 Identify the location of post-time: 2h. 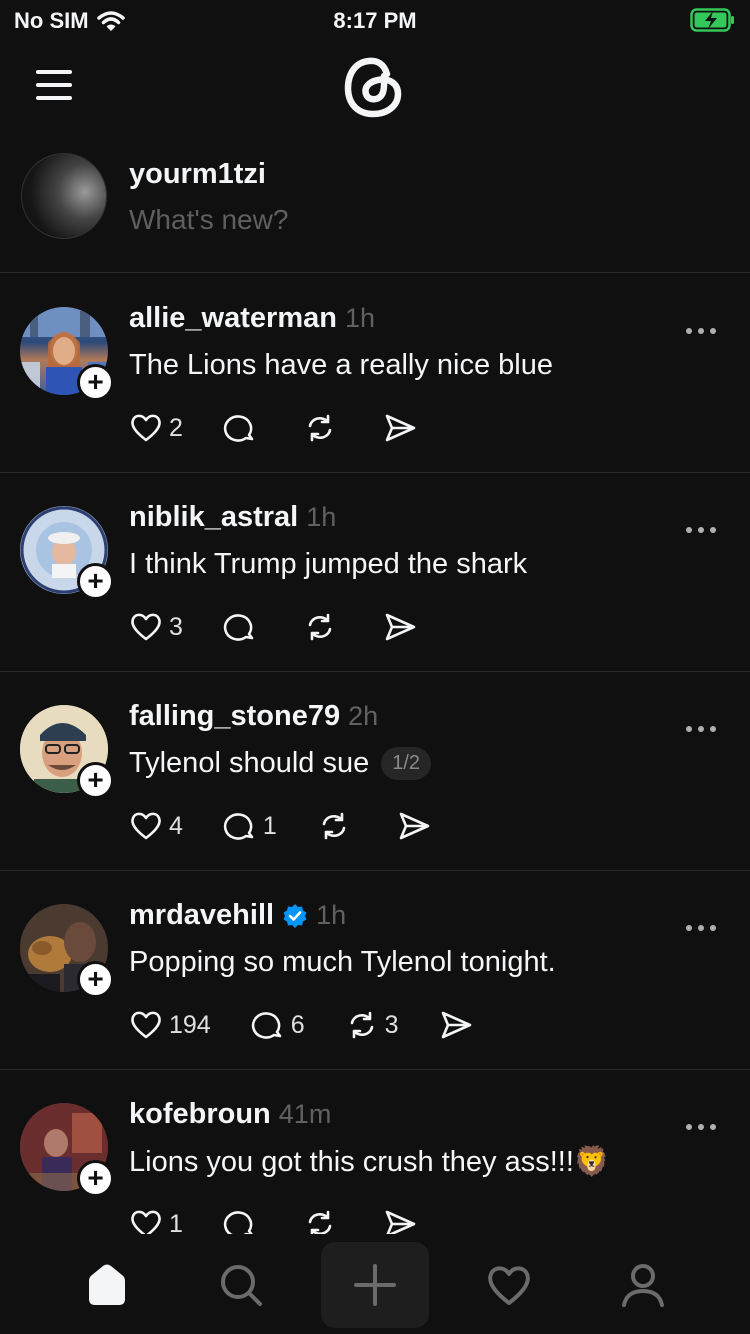
(363, 716).